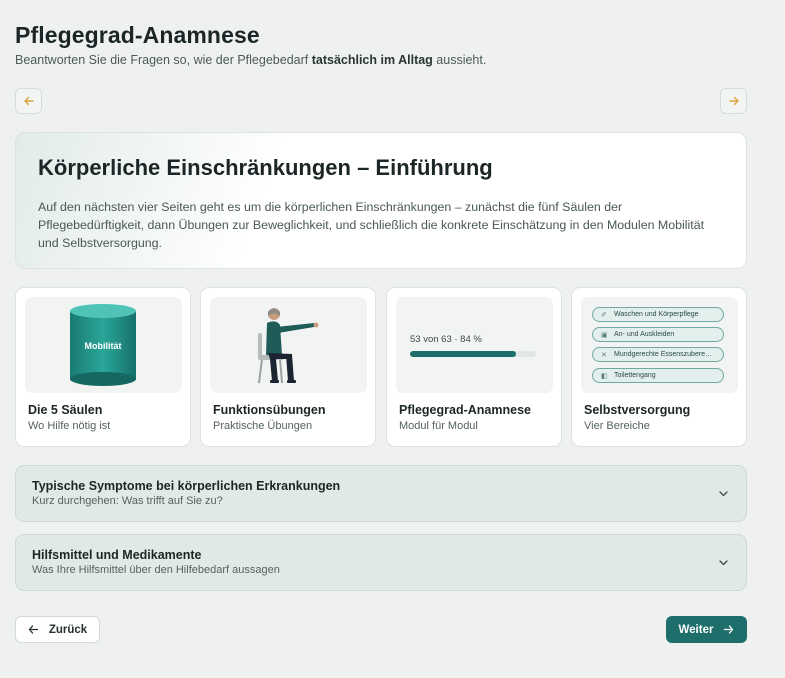 The height and width of the screenshot is (678, 785). What do you see at coordinates (658, 314) in the screenshot?
I see `self-care-pill: ✐ Waschen und Körperpflege` at bounding box center [658, 314].